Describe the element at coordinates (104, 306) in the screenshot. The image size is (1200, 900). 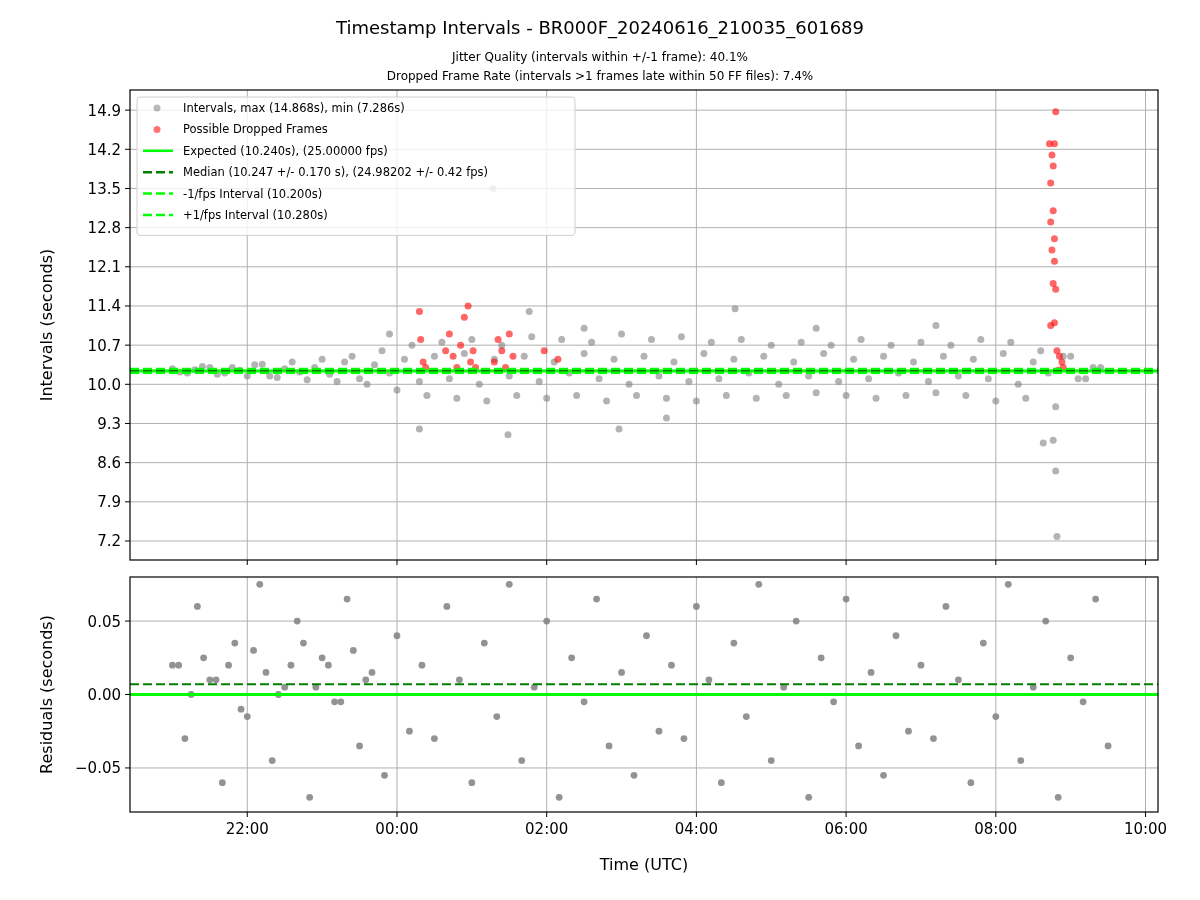
I see `axis-tick-label: 11.4` at that location.